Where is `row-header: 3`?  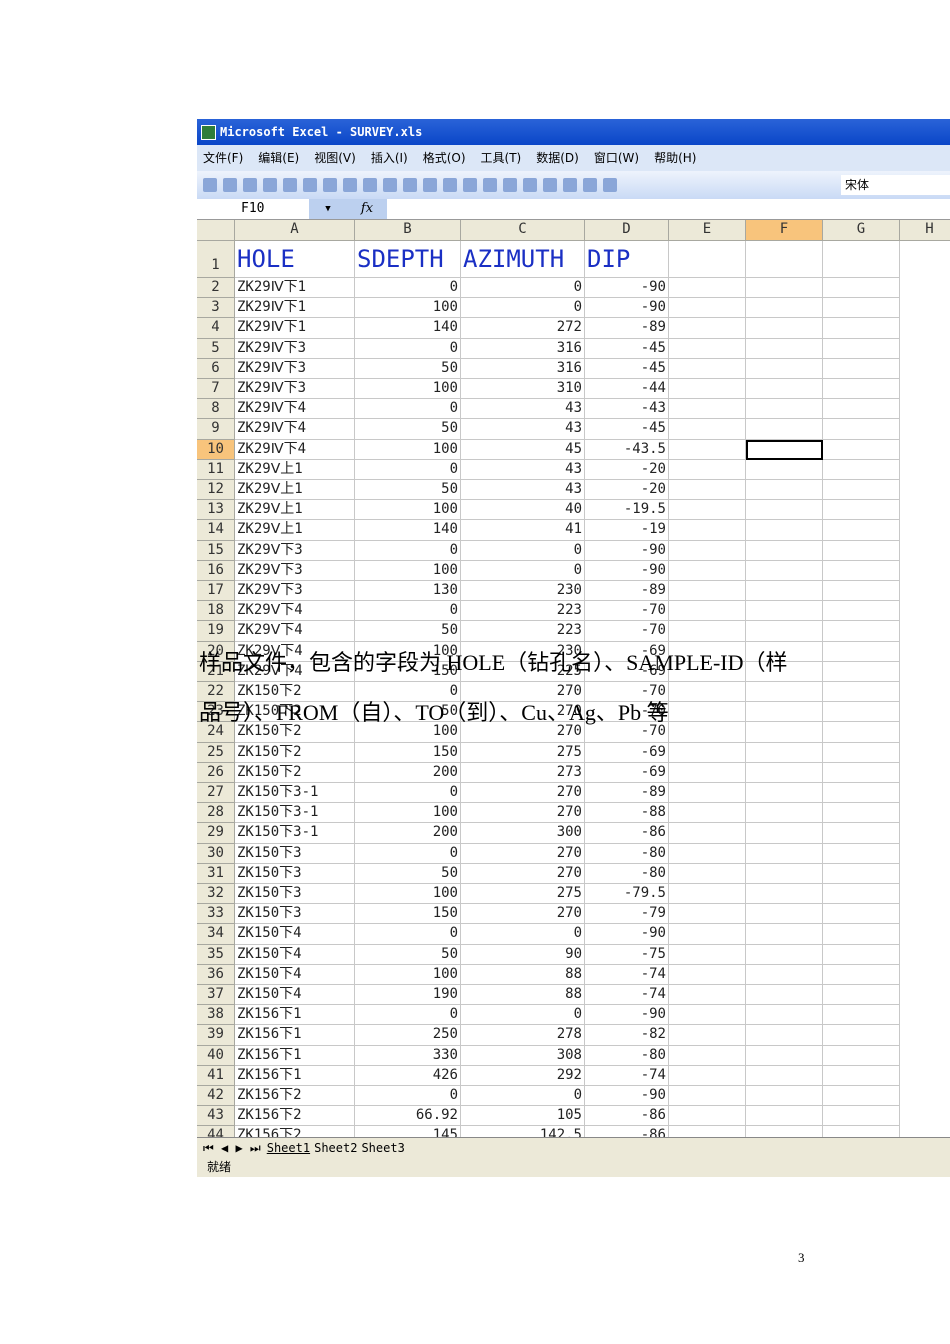
row-header: 3 is located at coordinates (216, 308).